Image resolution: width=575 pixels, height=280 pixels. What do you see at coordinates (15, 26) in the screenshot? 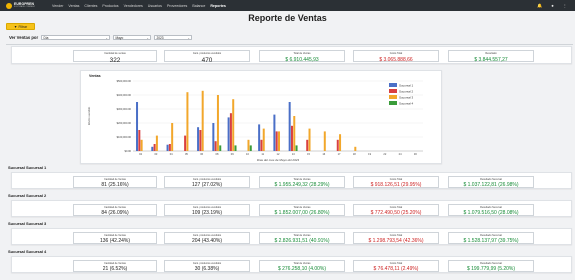
I see `filter-icon: ▼` at bounding box center [15, 26].